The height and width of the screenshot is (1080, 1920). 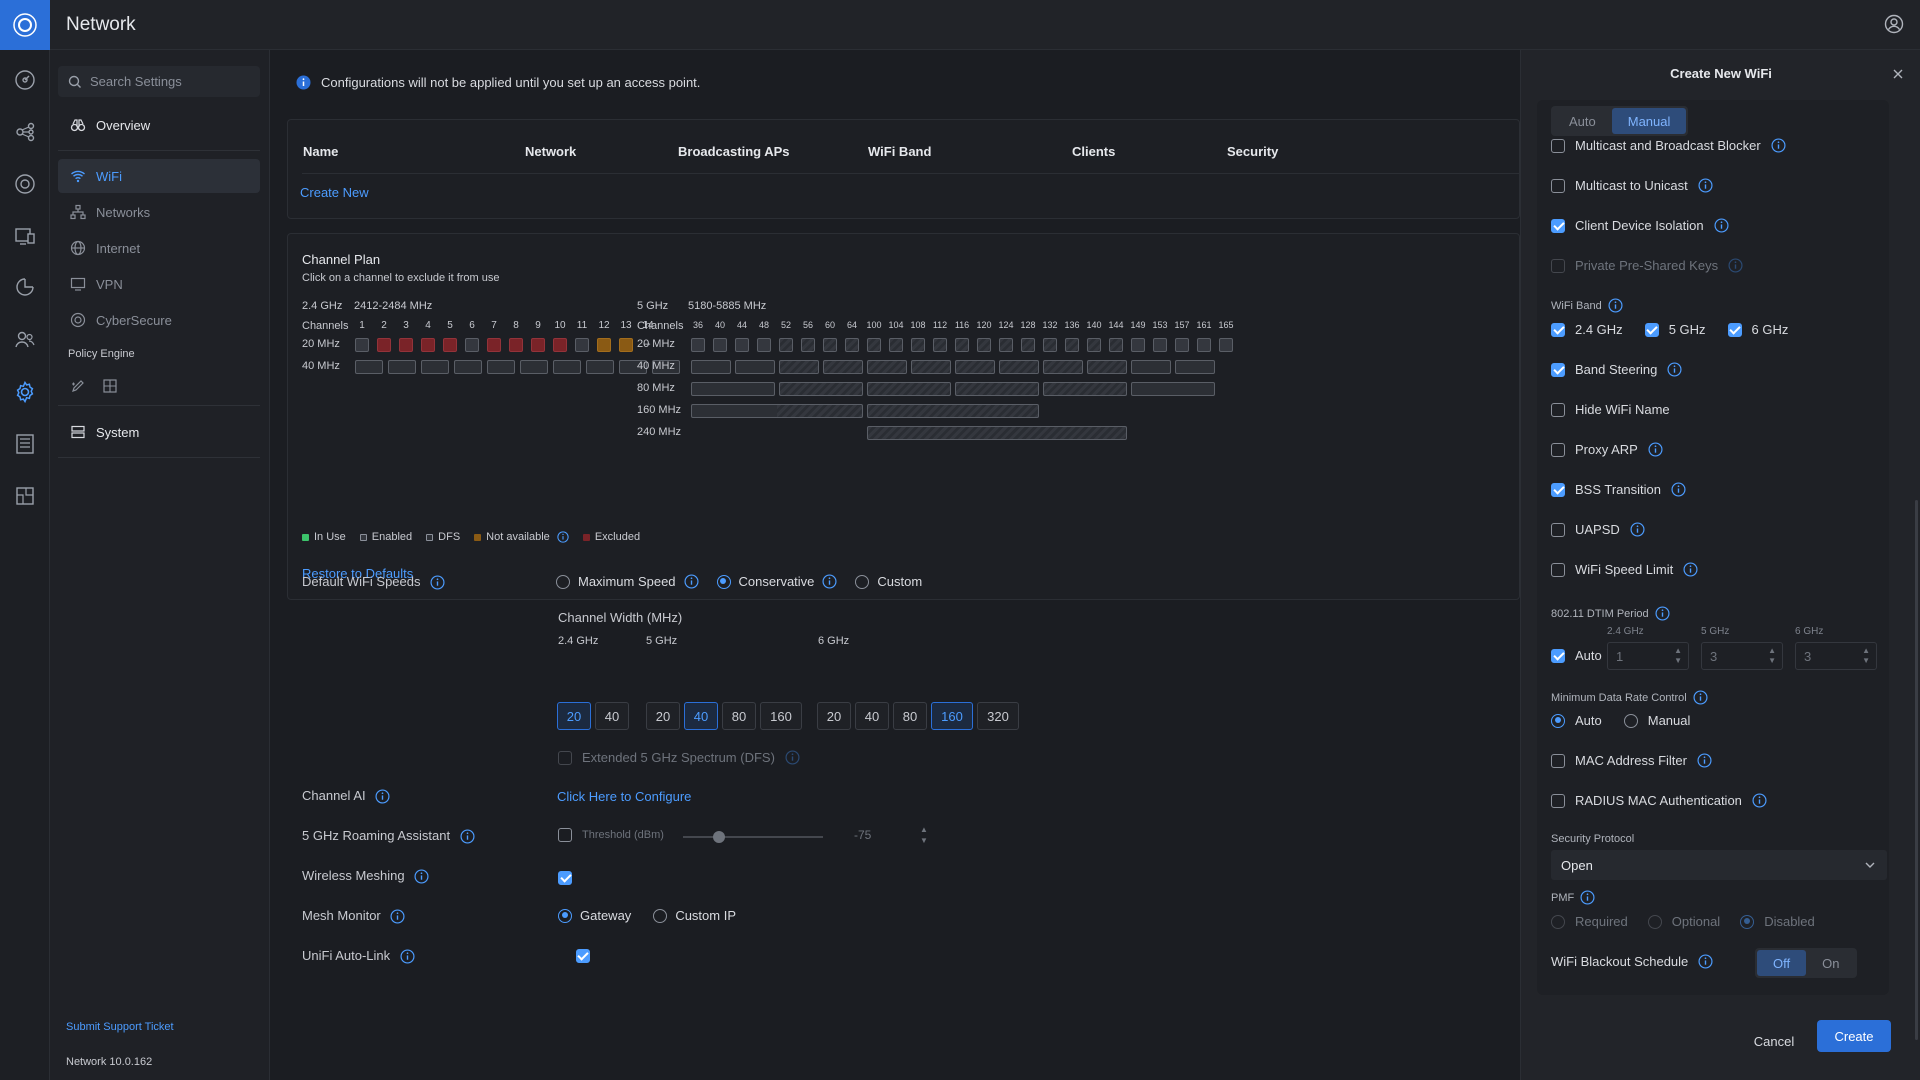 What do you see at coordinates (830, 345) in the screenshot?
I see `channel-5-60-20mhz` at bounding box center [830, 345].